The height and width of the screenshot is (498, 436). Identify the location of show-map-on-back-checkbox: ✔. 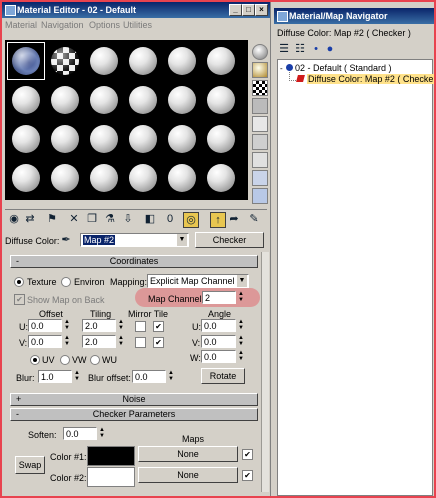
(19, 299).